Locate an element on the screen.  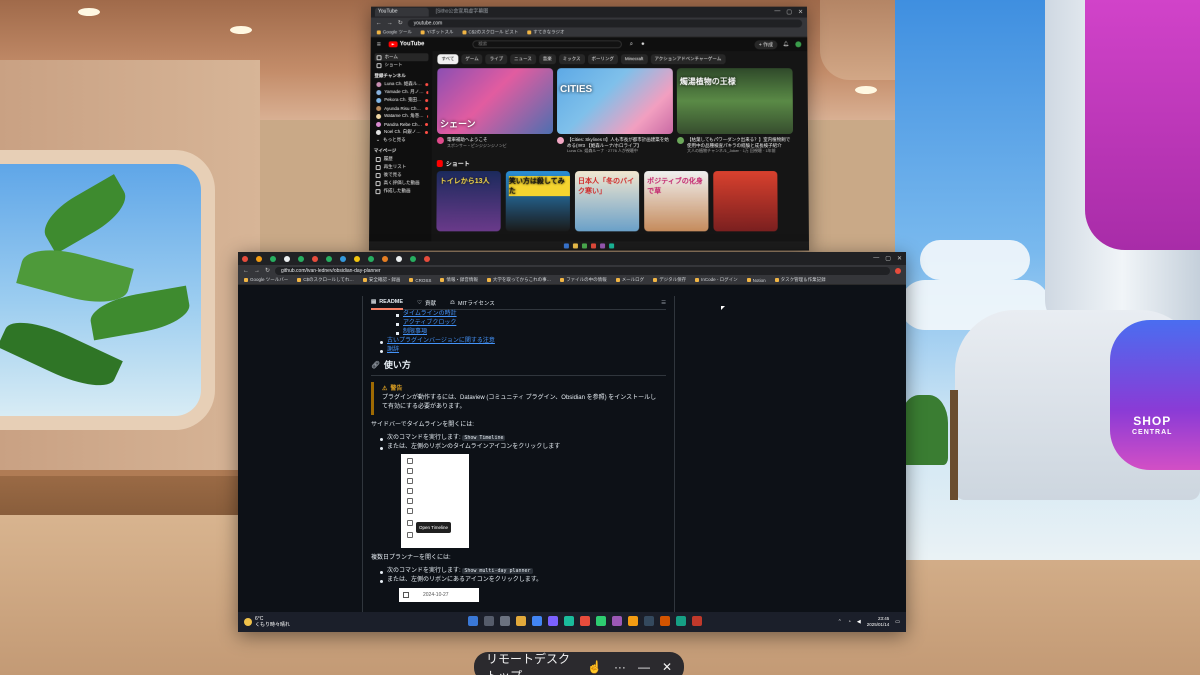
chip: ニュース is located at coordinates (523, 59).